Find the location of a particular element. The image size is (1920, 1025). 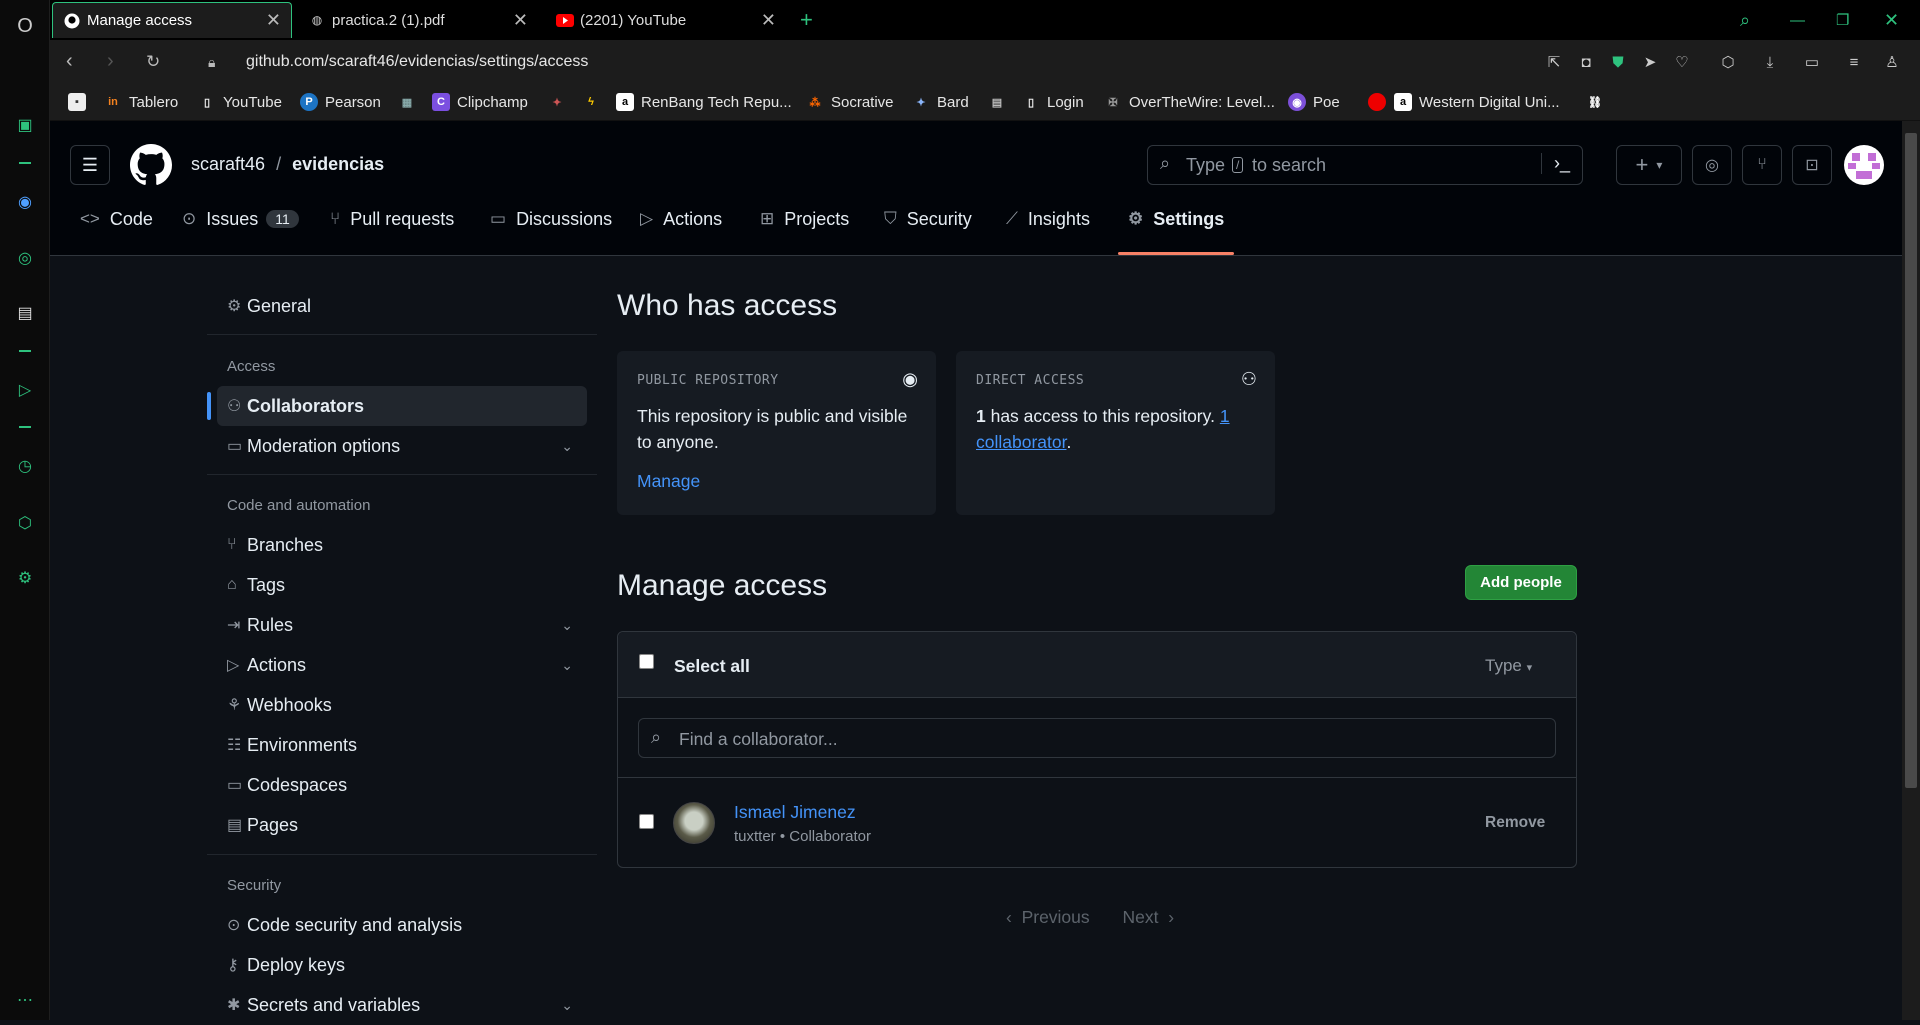

nav-code-security: ⊙ Code security and analysis is located at coordinates (402, 925).